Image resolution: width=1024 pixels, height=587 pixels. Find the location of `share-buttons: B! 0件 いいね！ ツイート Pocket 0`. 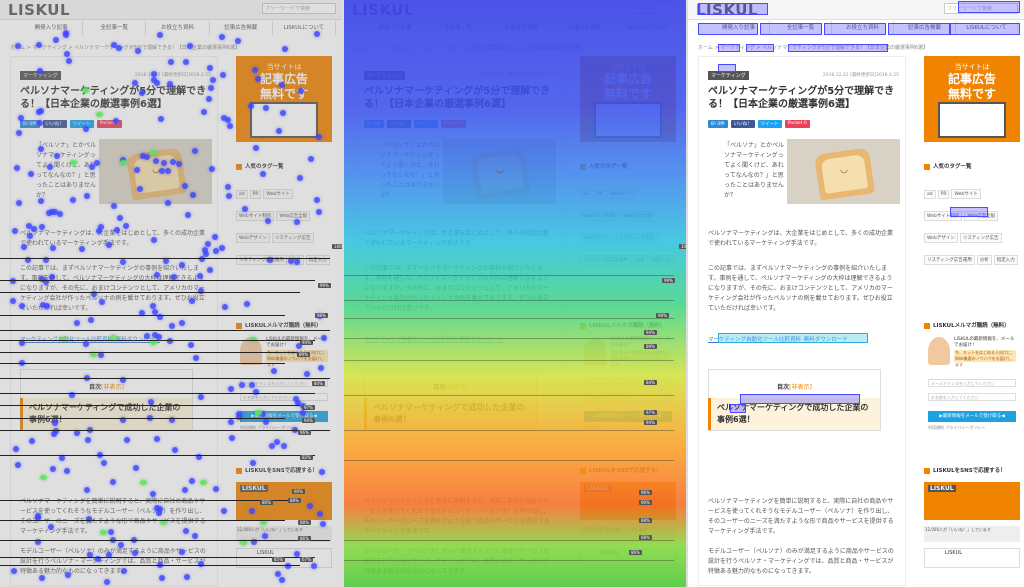

share-buttons: B! 0件 いいね！ ツイート Pocket 0 is located at coordinates (415, 124).